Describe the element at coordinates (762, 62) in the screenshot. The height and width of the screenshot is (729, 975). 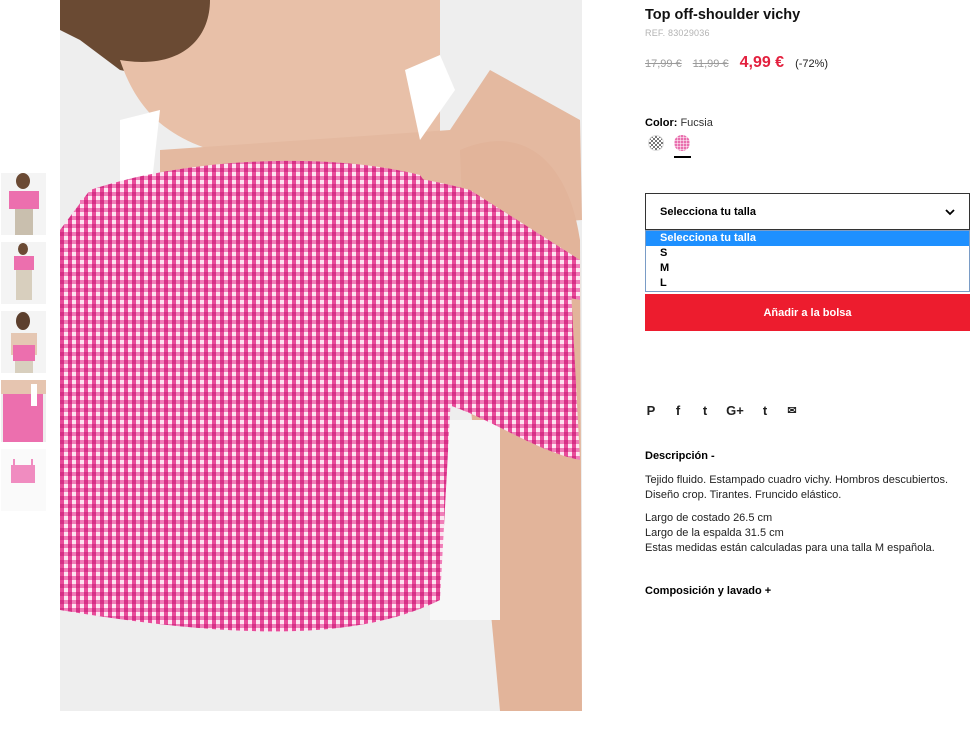
I see `current-price: 4,99 €` at that location.